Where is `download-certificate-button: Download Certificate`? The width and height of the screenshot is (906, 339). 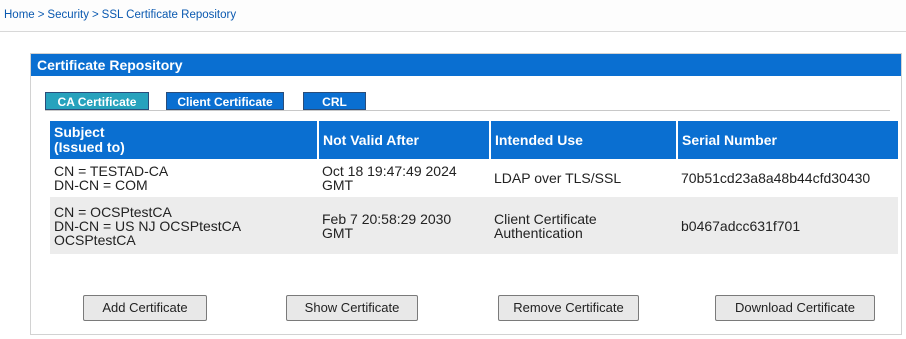 download-certificate-button: Download Certificate is located at coordinates (795, 308).